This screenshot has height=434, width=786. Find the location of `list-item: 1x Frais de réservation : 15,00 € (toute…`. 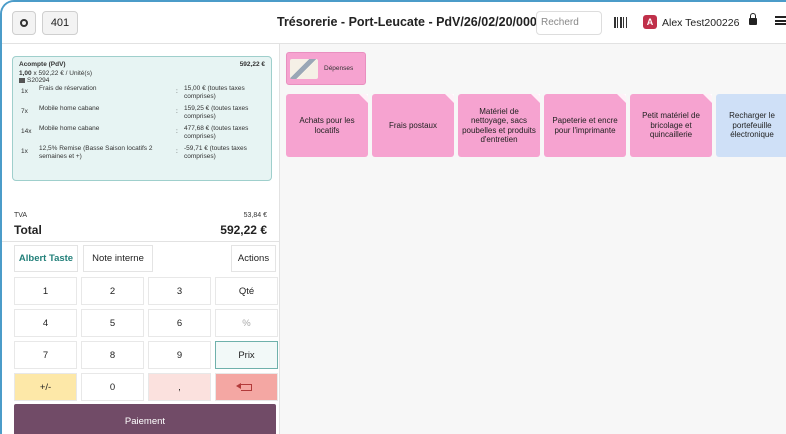

list-item: 1x Frais de réservation : 15,00 € (toute… is located at coordinates (142, 94).